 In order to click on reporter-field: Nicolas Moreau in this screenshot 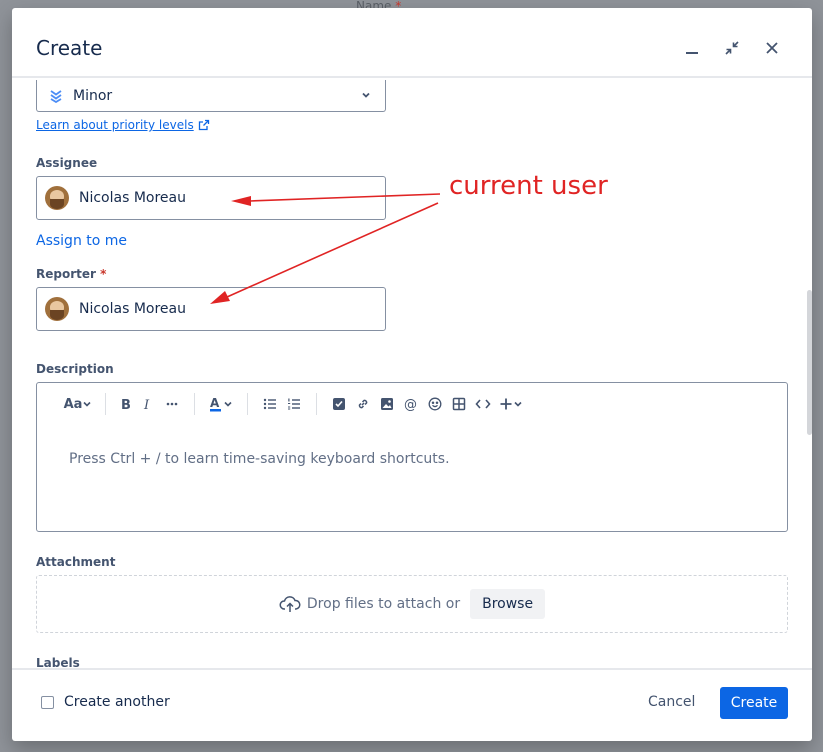, I will do `click(211, 309)`.